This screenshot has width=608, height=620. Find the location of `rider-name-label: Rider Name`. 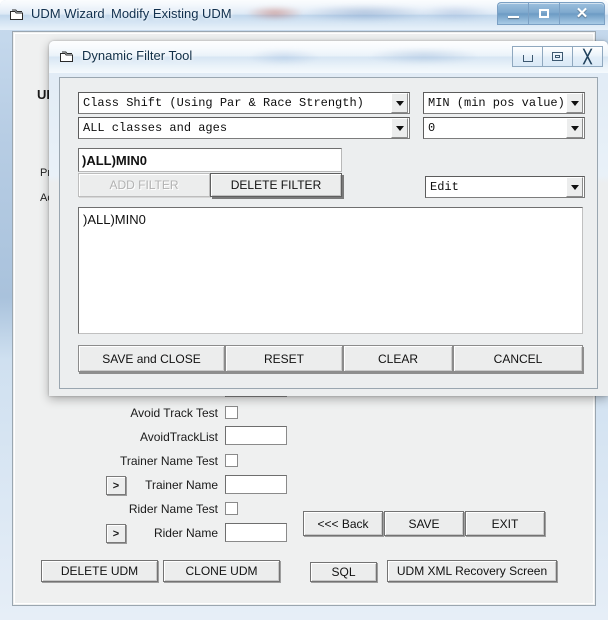

rider-name-label: Rider Name is located at coordinates (185, 533).